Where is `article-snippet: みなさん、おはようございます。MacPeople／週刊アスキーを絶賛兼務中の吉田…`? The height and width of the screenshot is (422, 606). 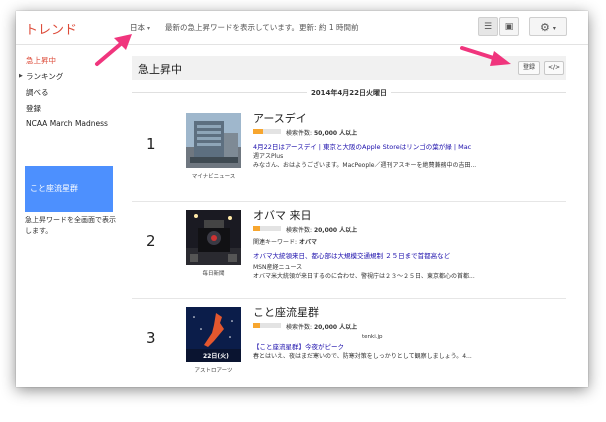
article-snippet: みなさん、おはようございます。MacPeople／週刊アスキーを絶賛兼務中の吉田… is located at coordinates (365, 165).